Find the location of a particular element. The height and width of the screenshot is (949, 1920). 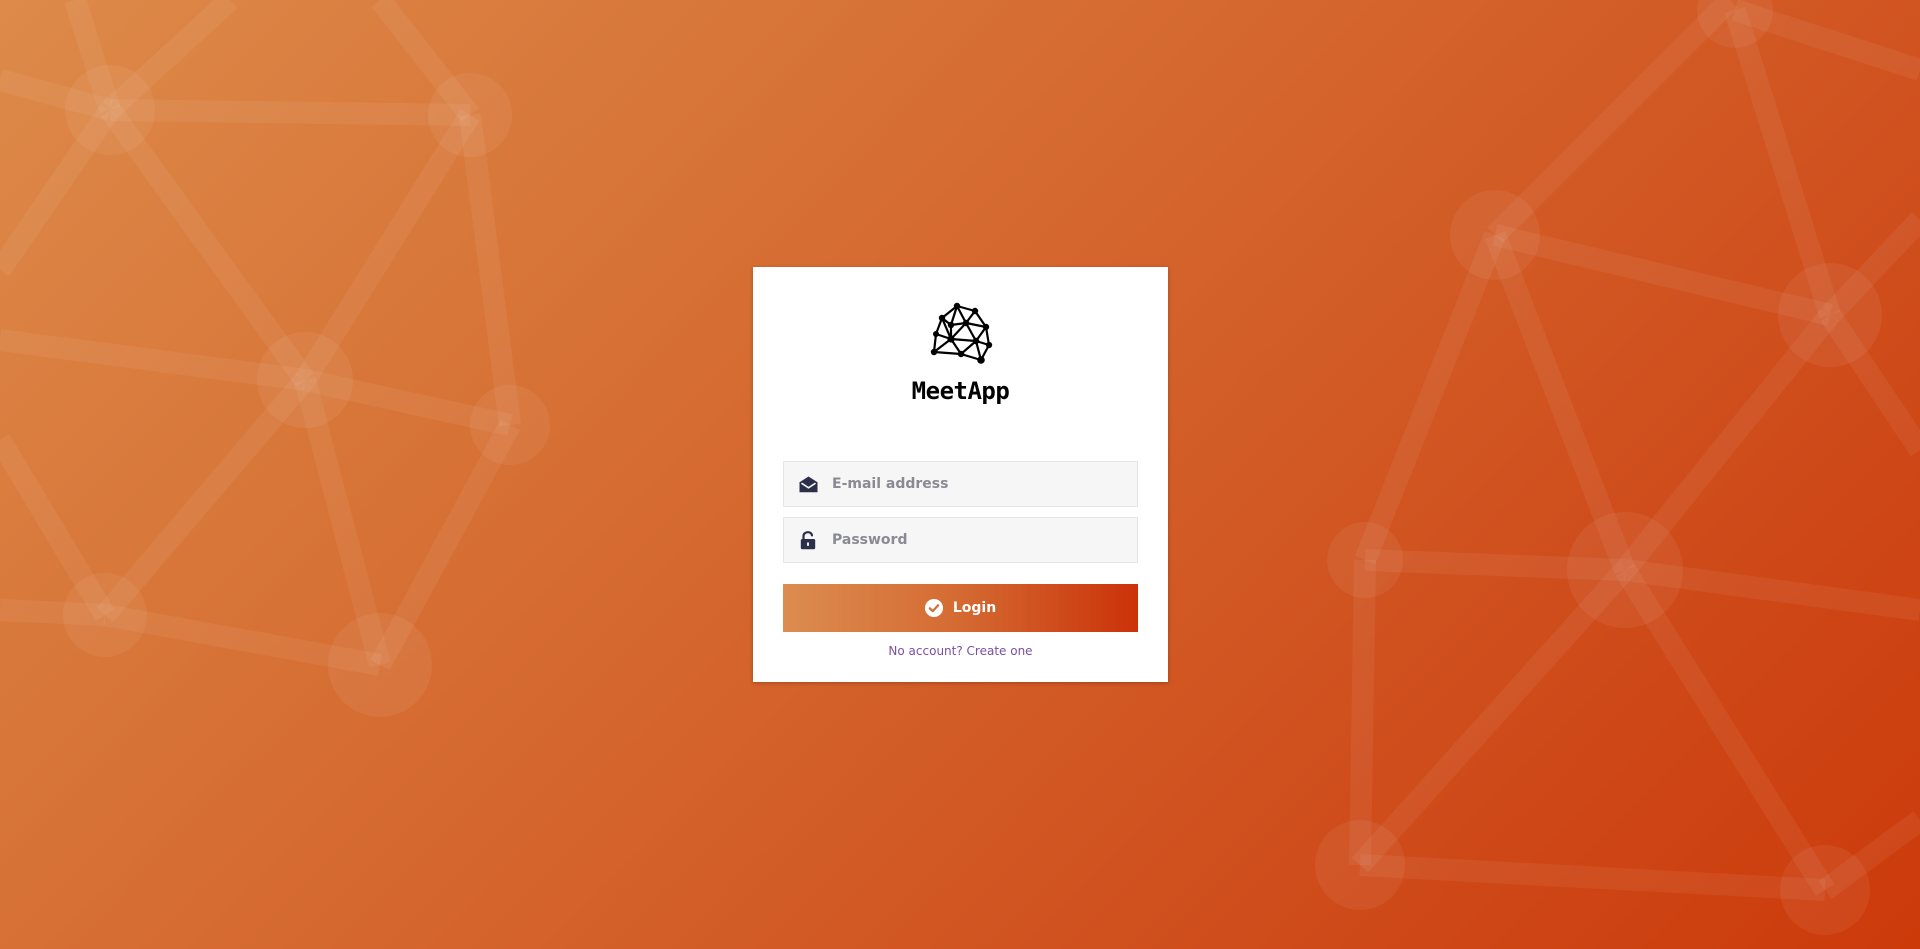

app-name: MeetApp is located at coordinates (960, 391).